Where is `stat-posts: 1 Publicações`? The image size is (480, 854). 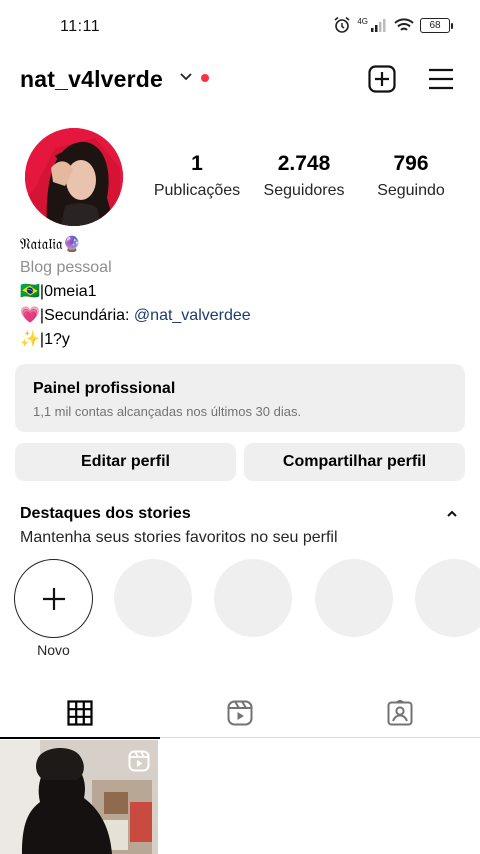 stat-posts: 1 Publicações is located at coordinates (197, 176).